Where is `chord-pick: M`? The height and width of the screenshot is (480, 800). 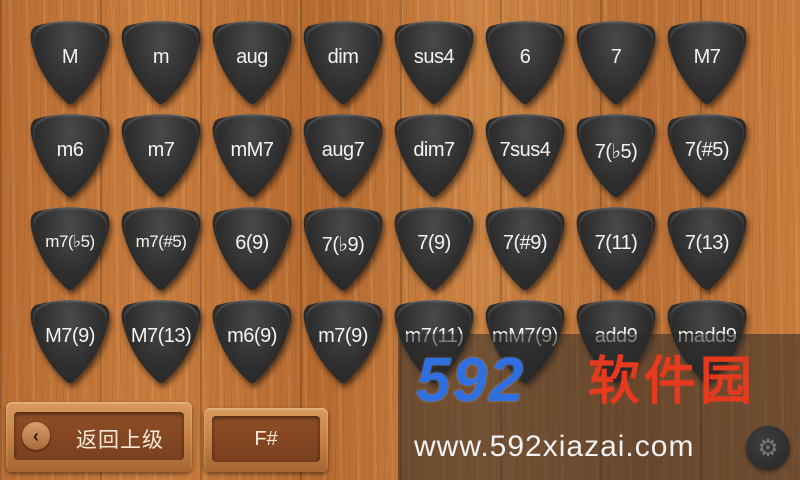 chord-pick: M is located at coordinates (70, 61).